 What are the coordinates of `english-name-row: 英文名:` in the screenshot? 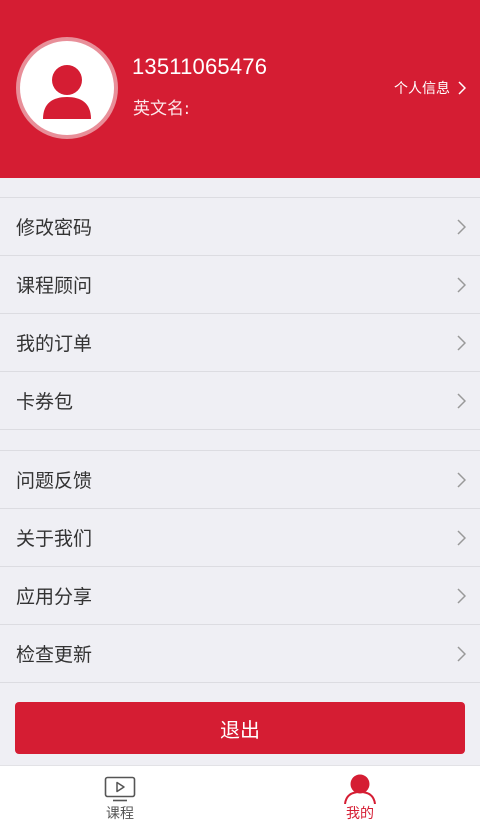 It's located at (161, 109).